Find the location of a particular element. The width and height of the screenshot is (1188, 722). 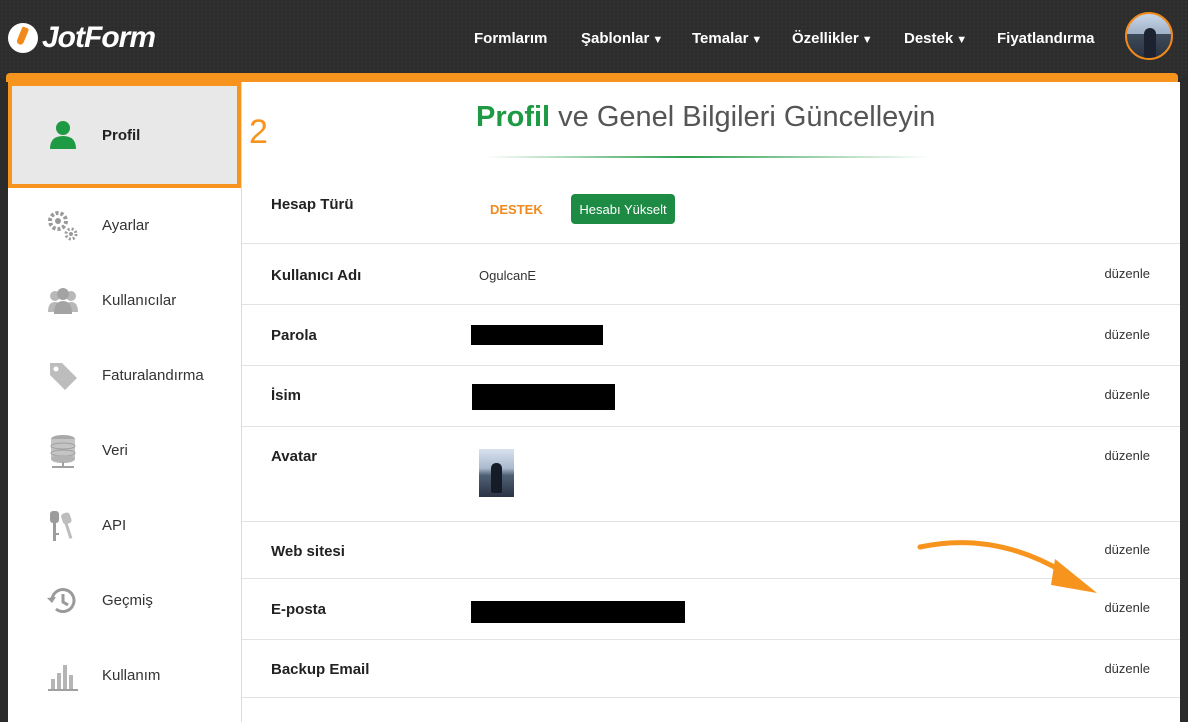

bar-chart-icon is located at coordinates (63, 676).